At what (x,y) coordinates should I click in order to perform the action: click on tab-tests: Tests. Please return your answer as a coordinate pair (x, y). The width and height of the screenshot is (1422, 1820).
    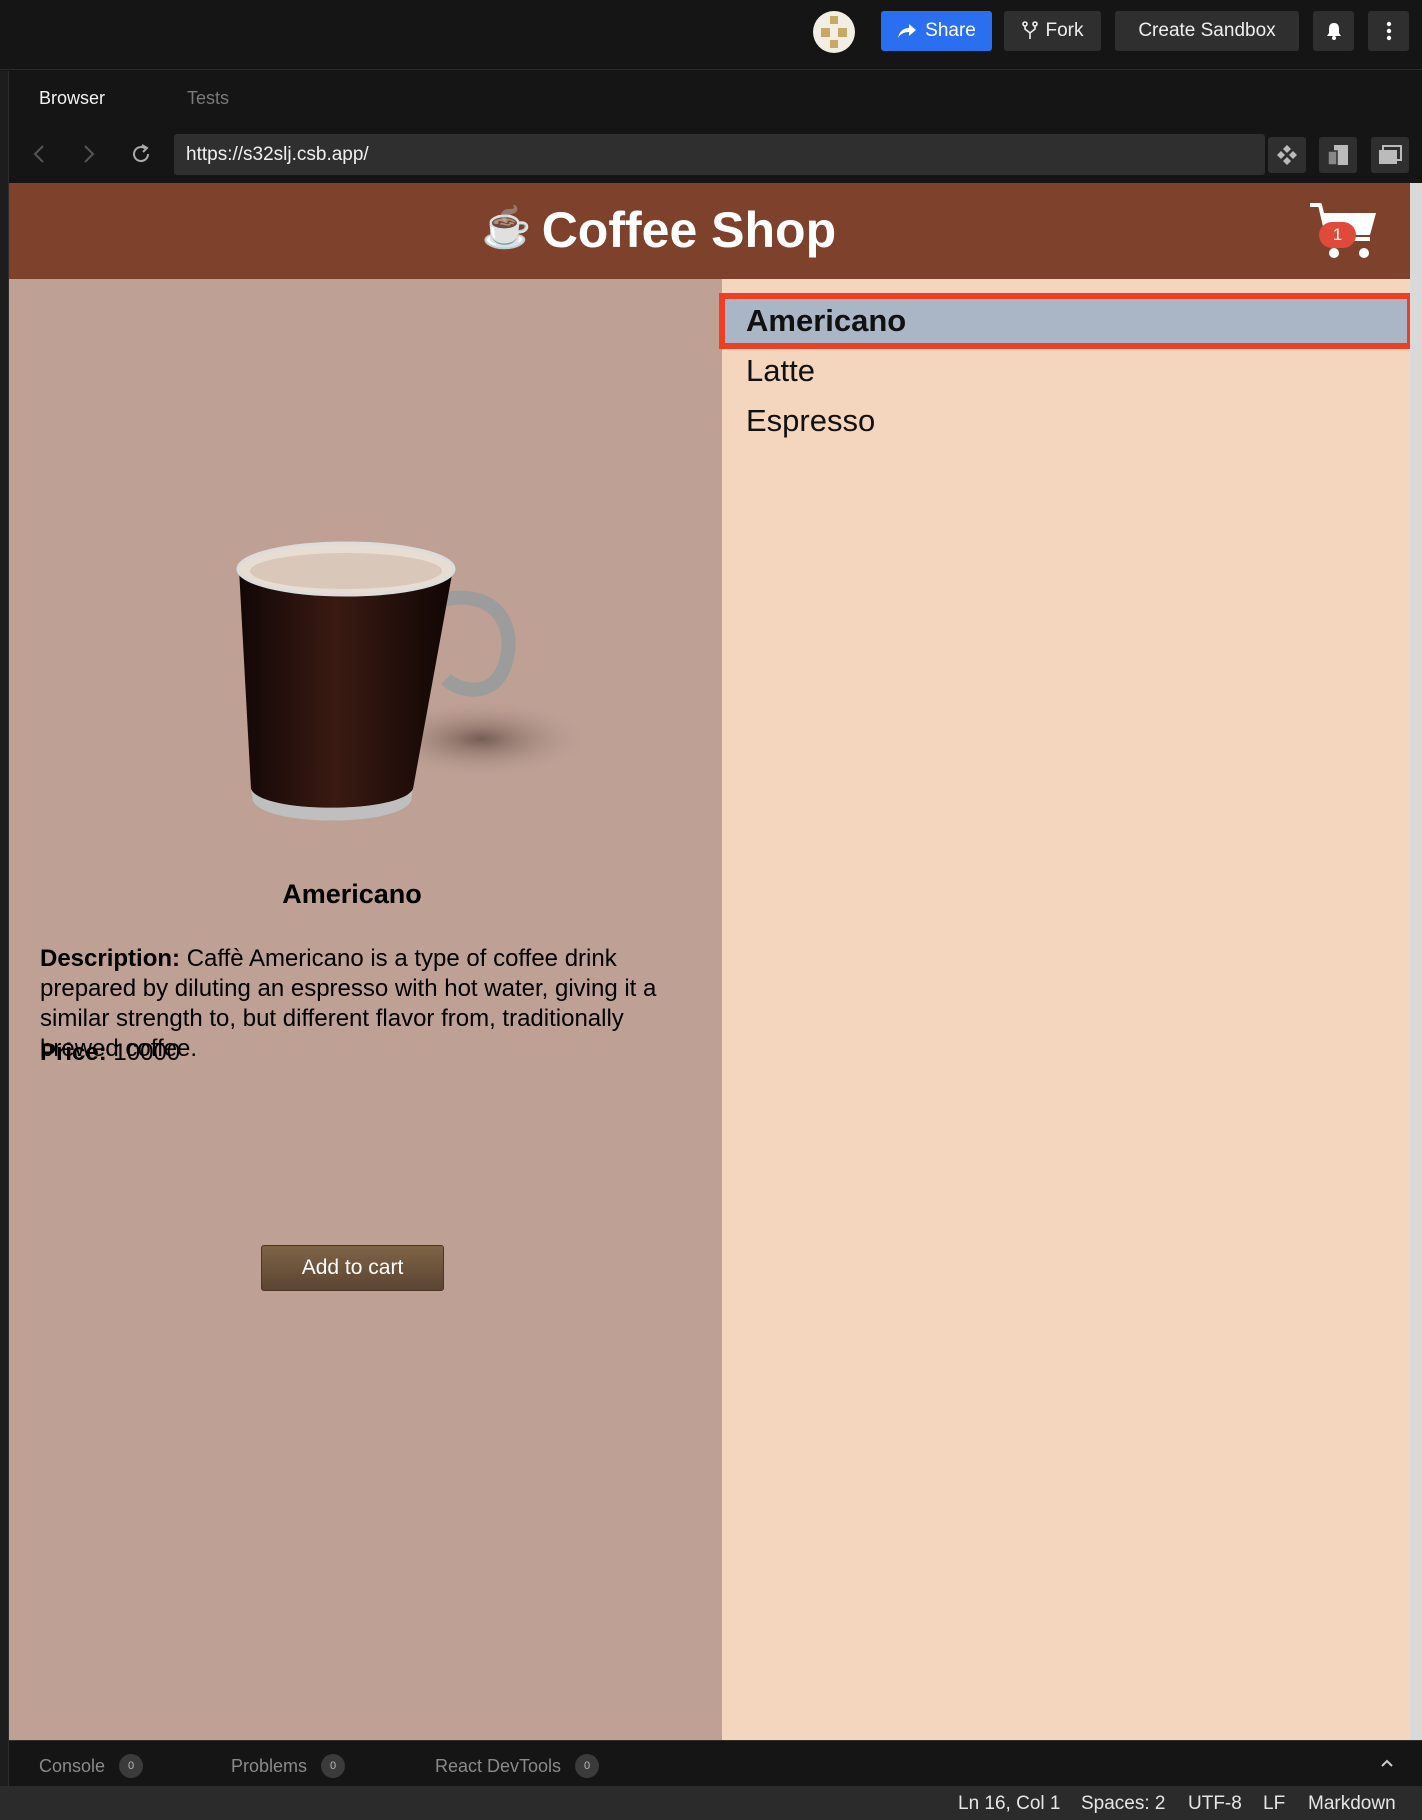
    Looking at the image, I should click on (208, 98).